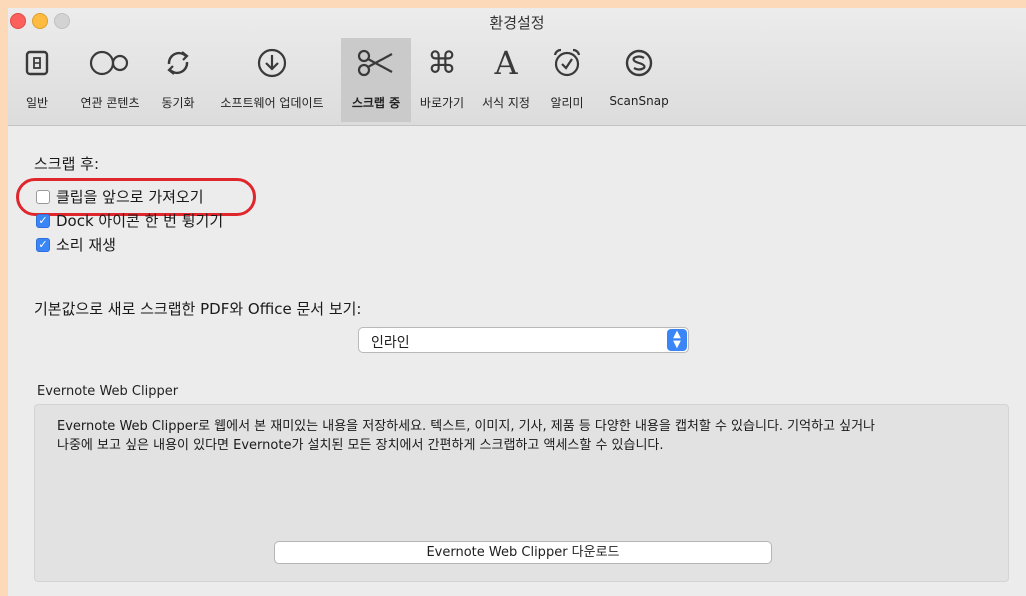 The image size is (1026, 596). I want to click on alarm-clock-icon, so click(567, 63).